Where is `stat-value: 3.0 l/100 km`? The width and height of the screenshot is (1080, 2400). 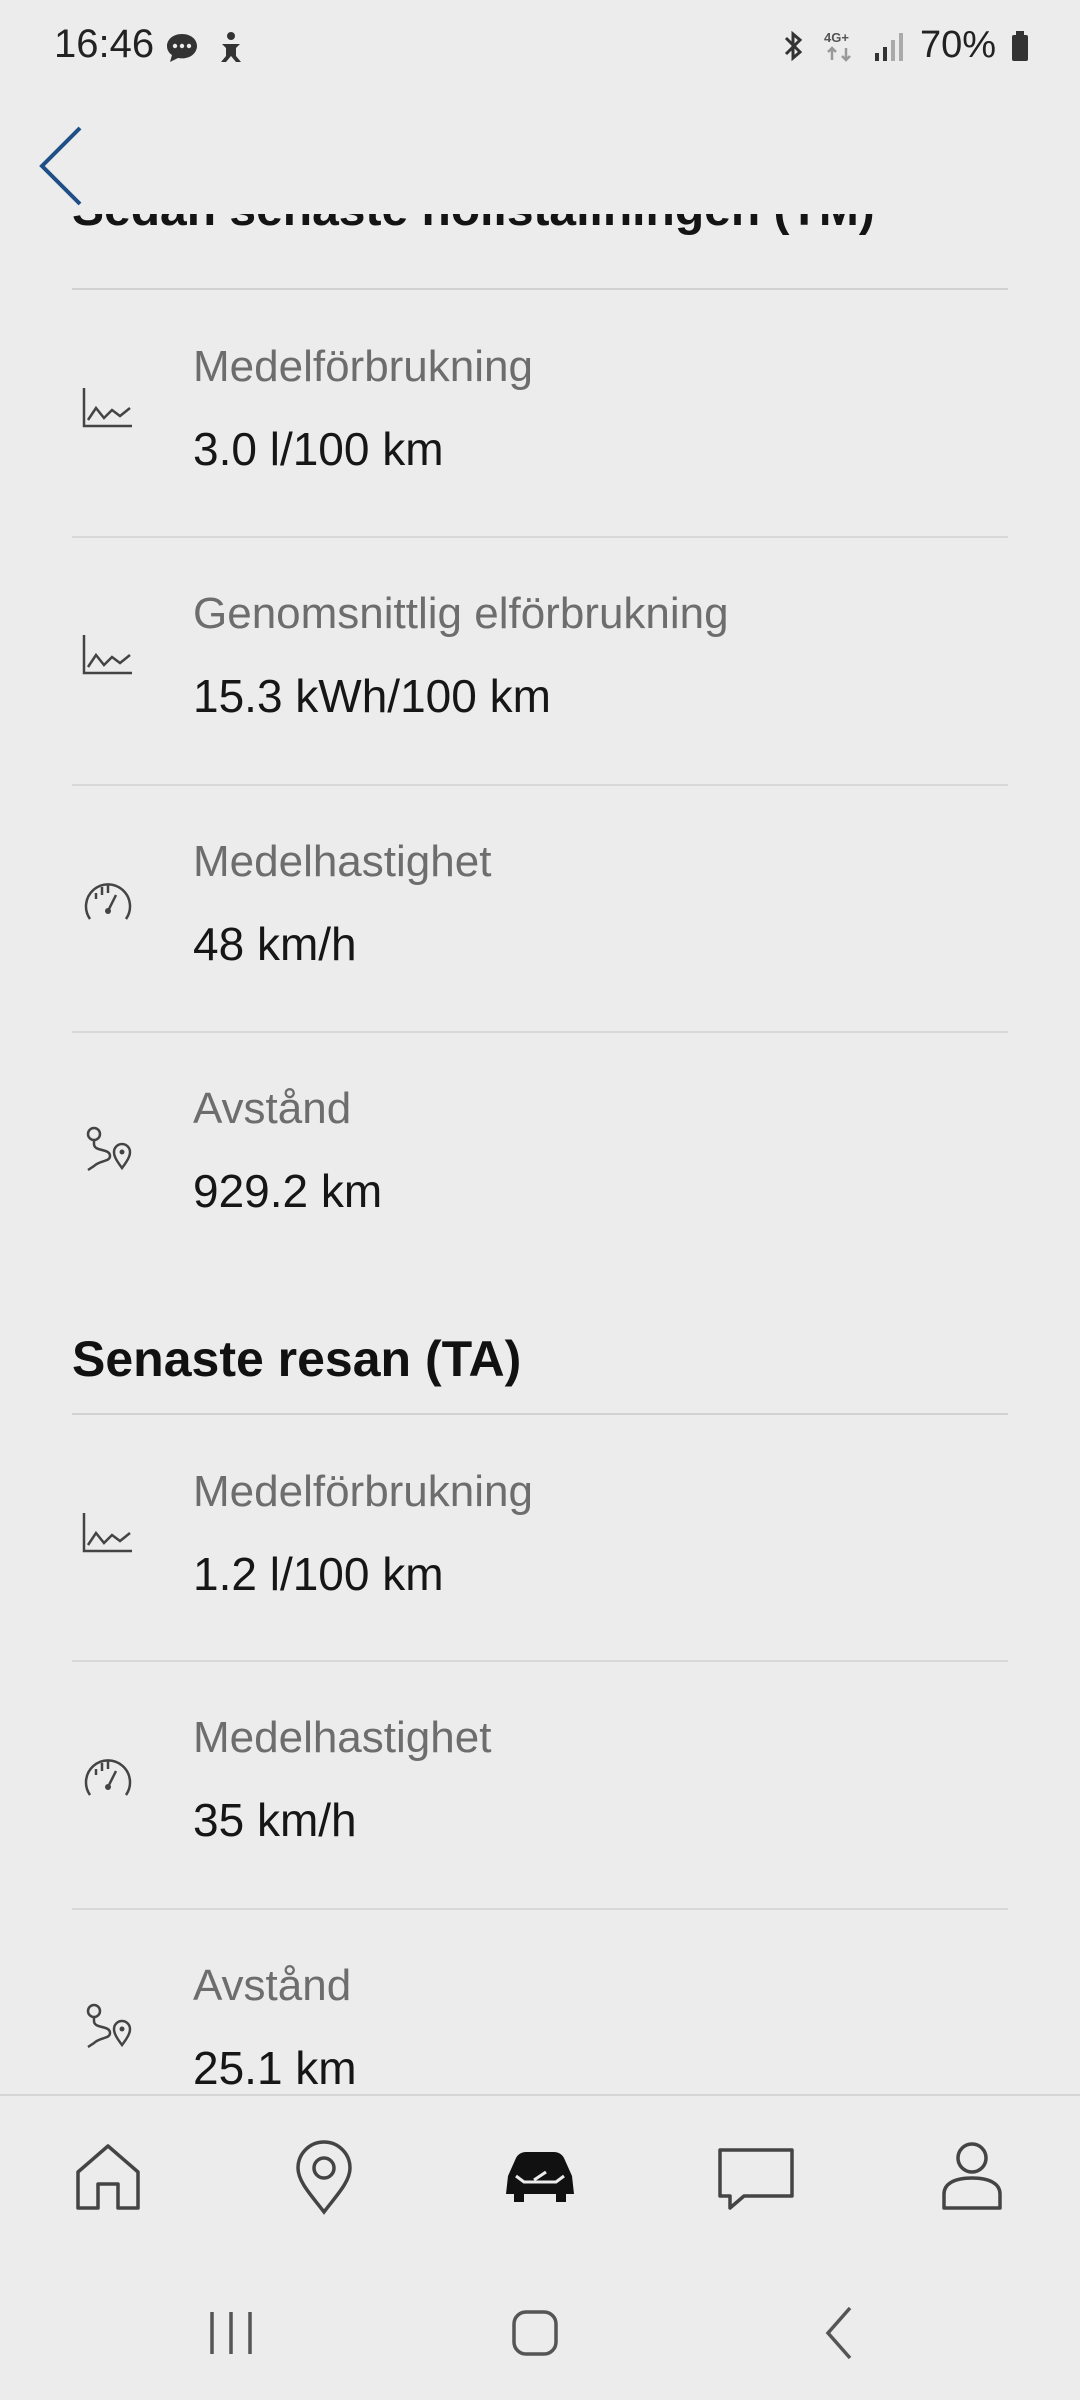
stat-value: 3.0 l/100 km is located at coordinates (318, 449).